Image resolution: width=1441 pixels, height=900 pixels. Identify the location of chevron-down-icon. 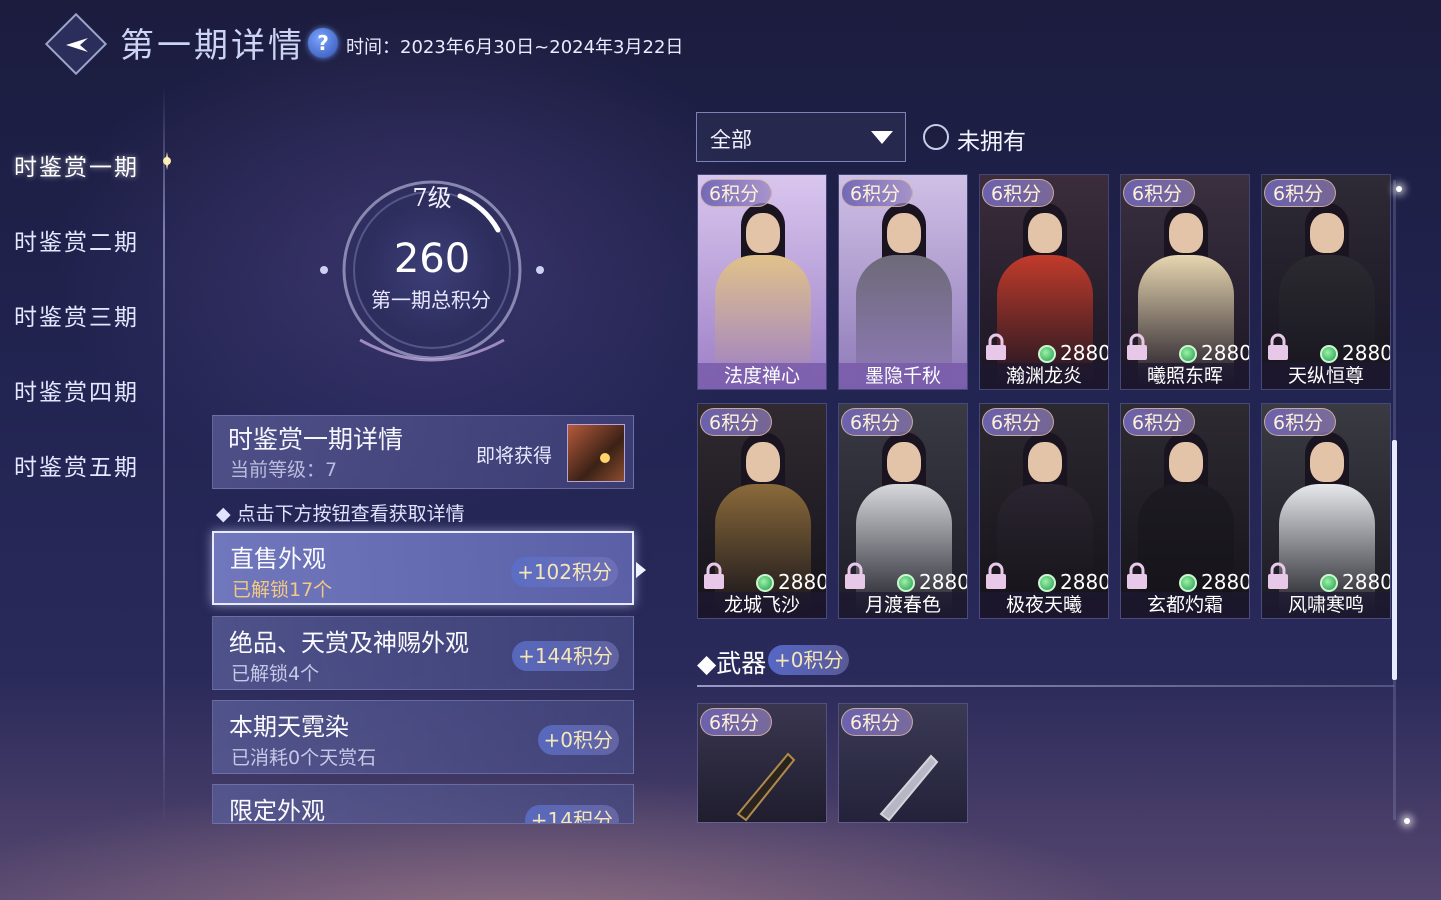
(882, 137).